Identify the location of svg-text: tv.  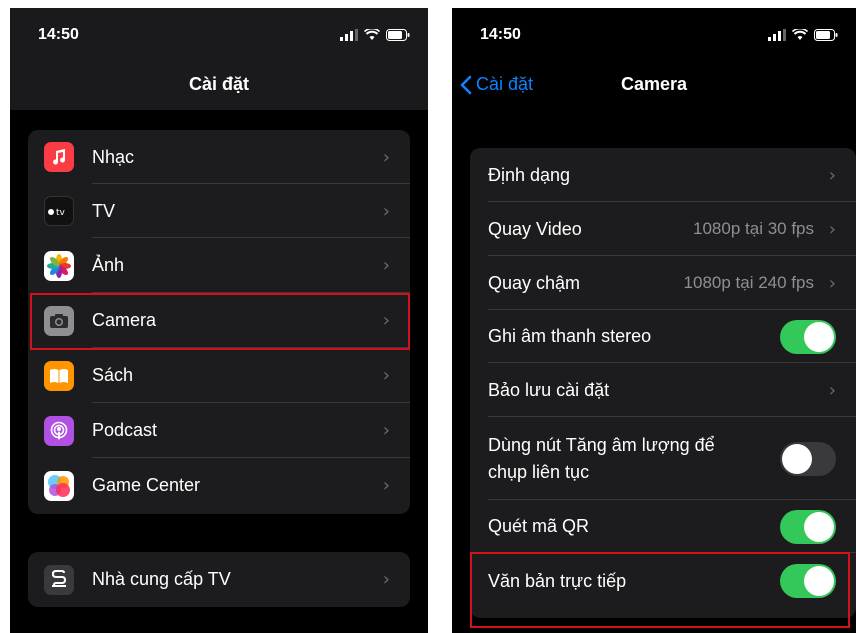
(61, 212).